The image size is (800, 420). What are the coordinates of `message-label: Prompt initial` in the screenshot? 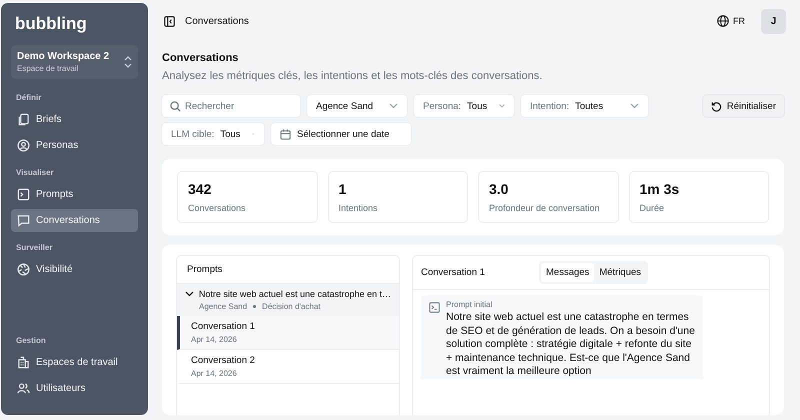 It's located at (470, 304).